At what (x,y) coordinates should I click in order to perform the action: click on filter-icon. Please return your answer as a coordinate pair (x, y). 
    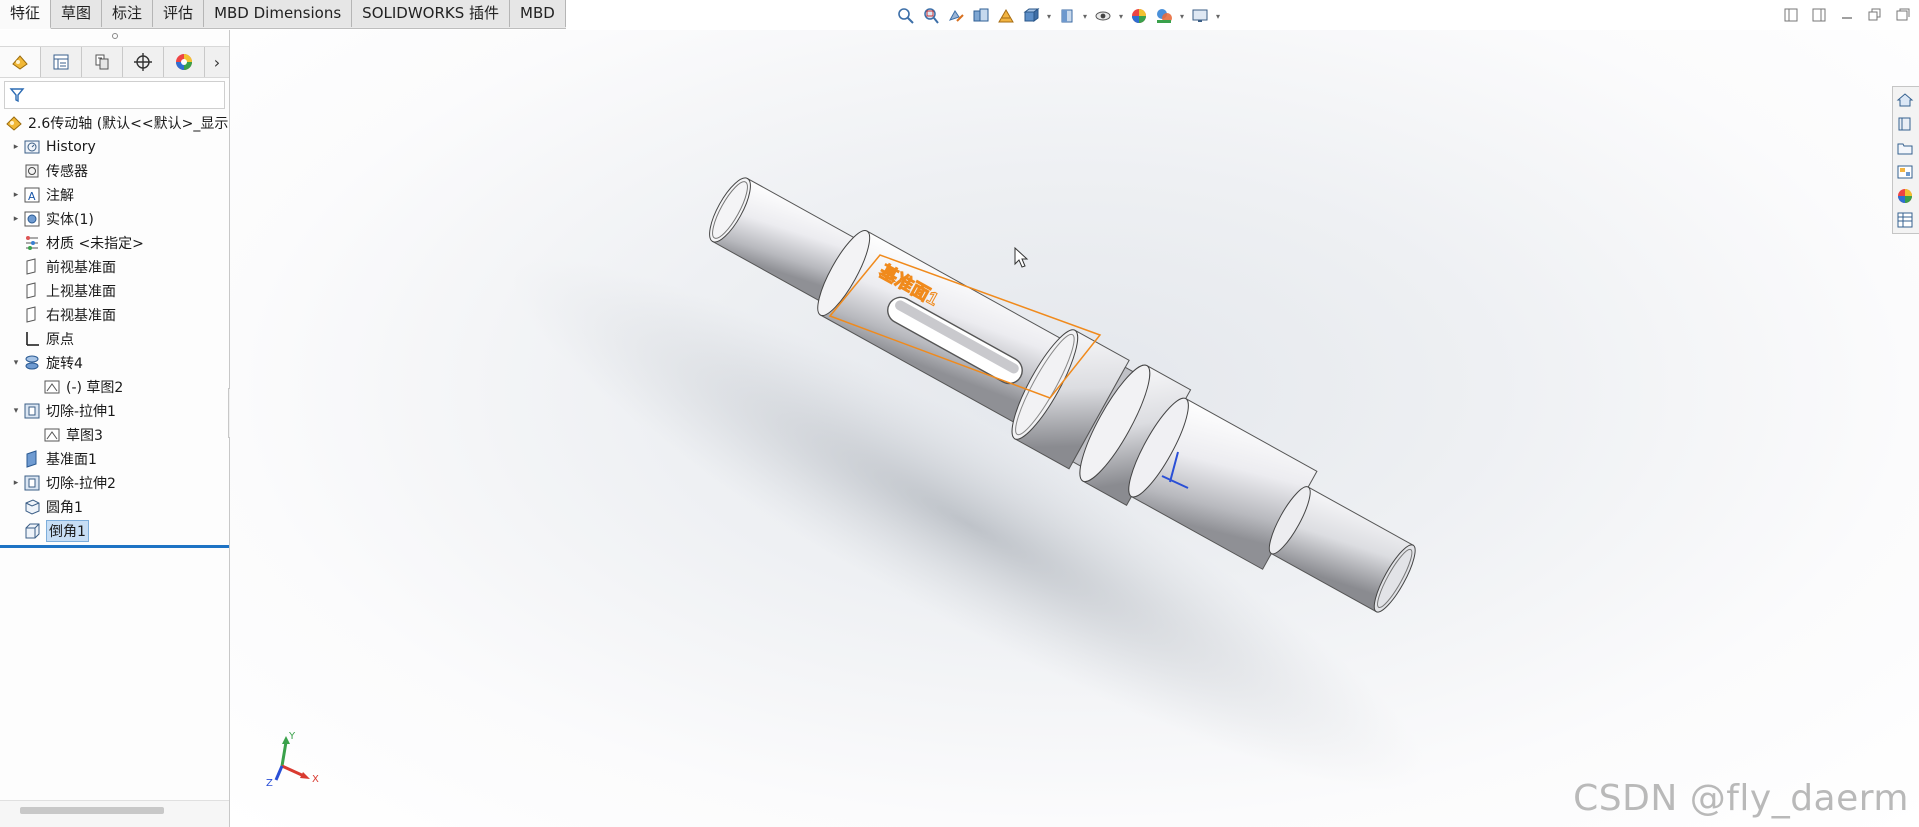
    Looking at the image, I should click on (17, 95).